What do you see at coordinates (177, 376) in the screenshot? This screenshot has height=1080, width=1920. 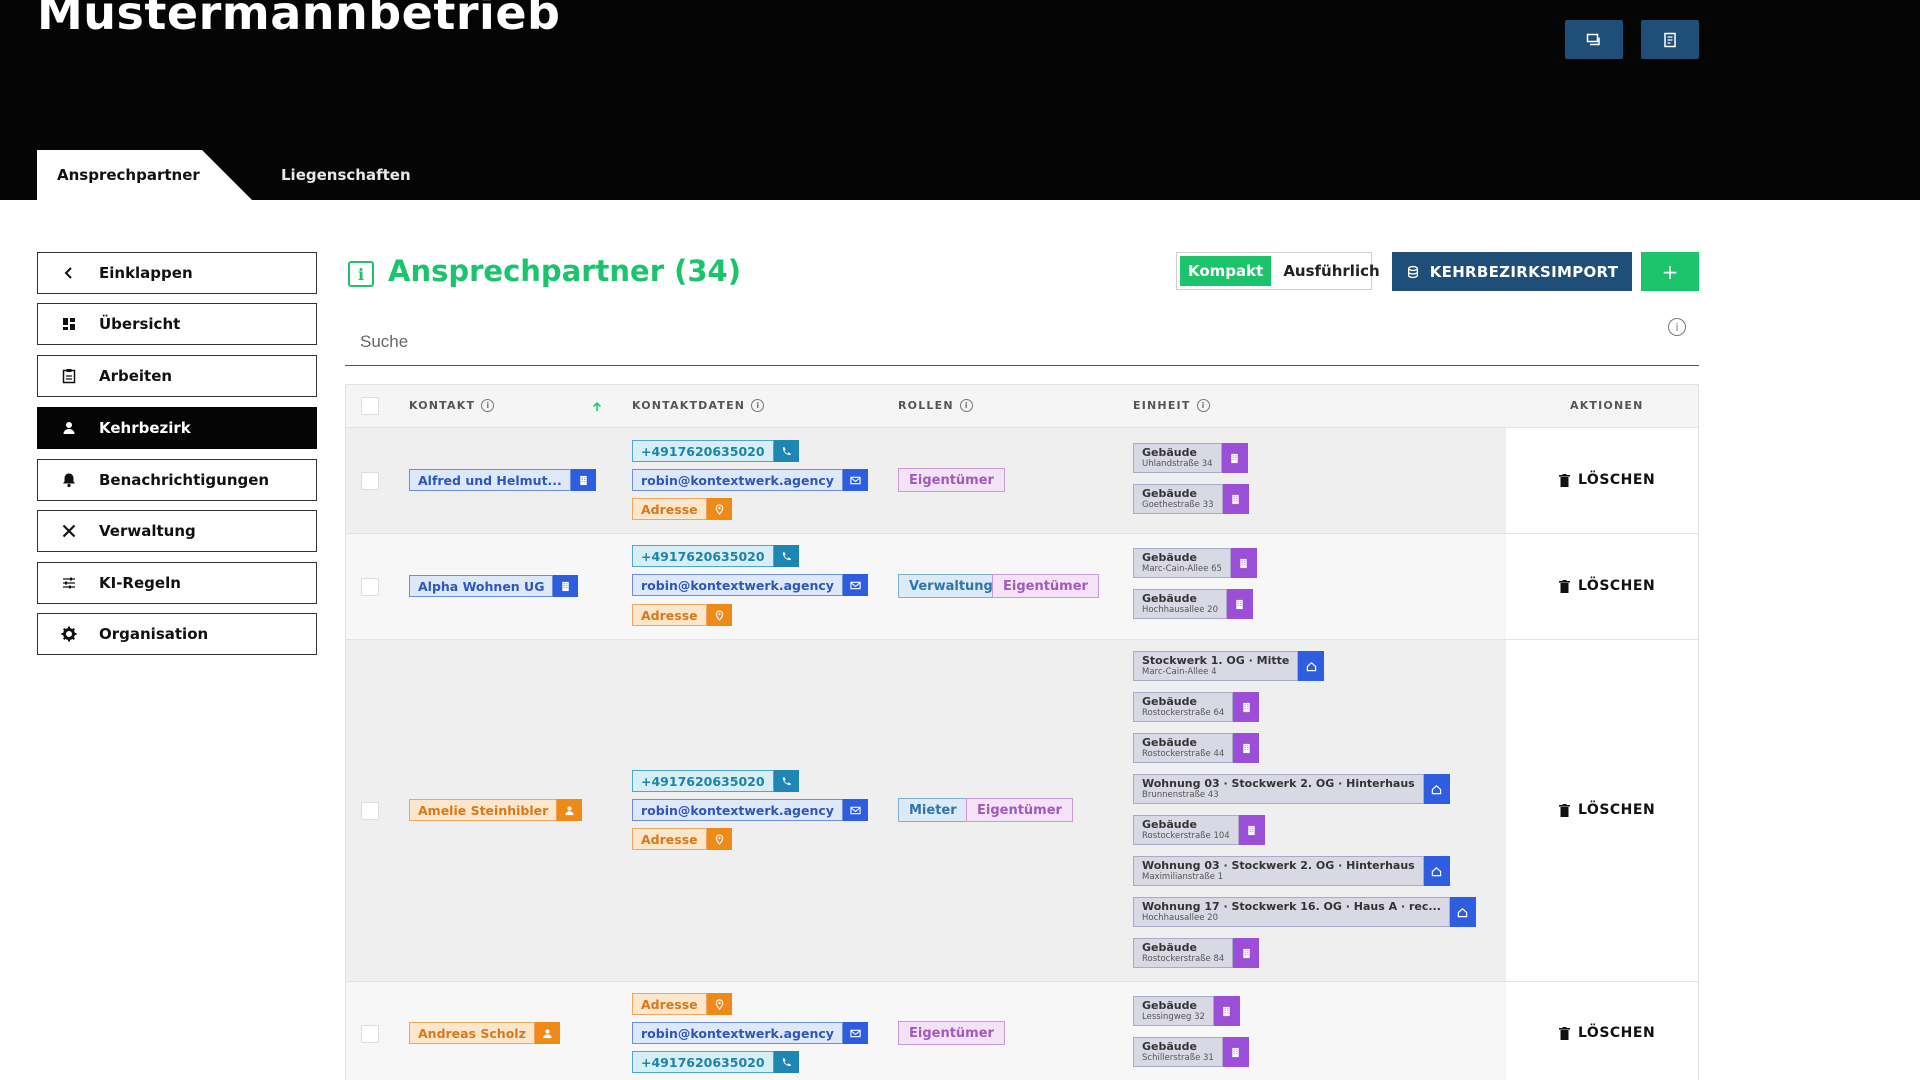 I see `sidebar-item-arbeiten: Arbeiten` at bounding box center [177, 376].